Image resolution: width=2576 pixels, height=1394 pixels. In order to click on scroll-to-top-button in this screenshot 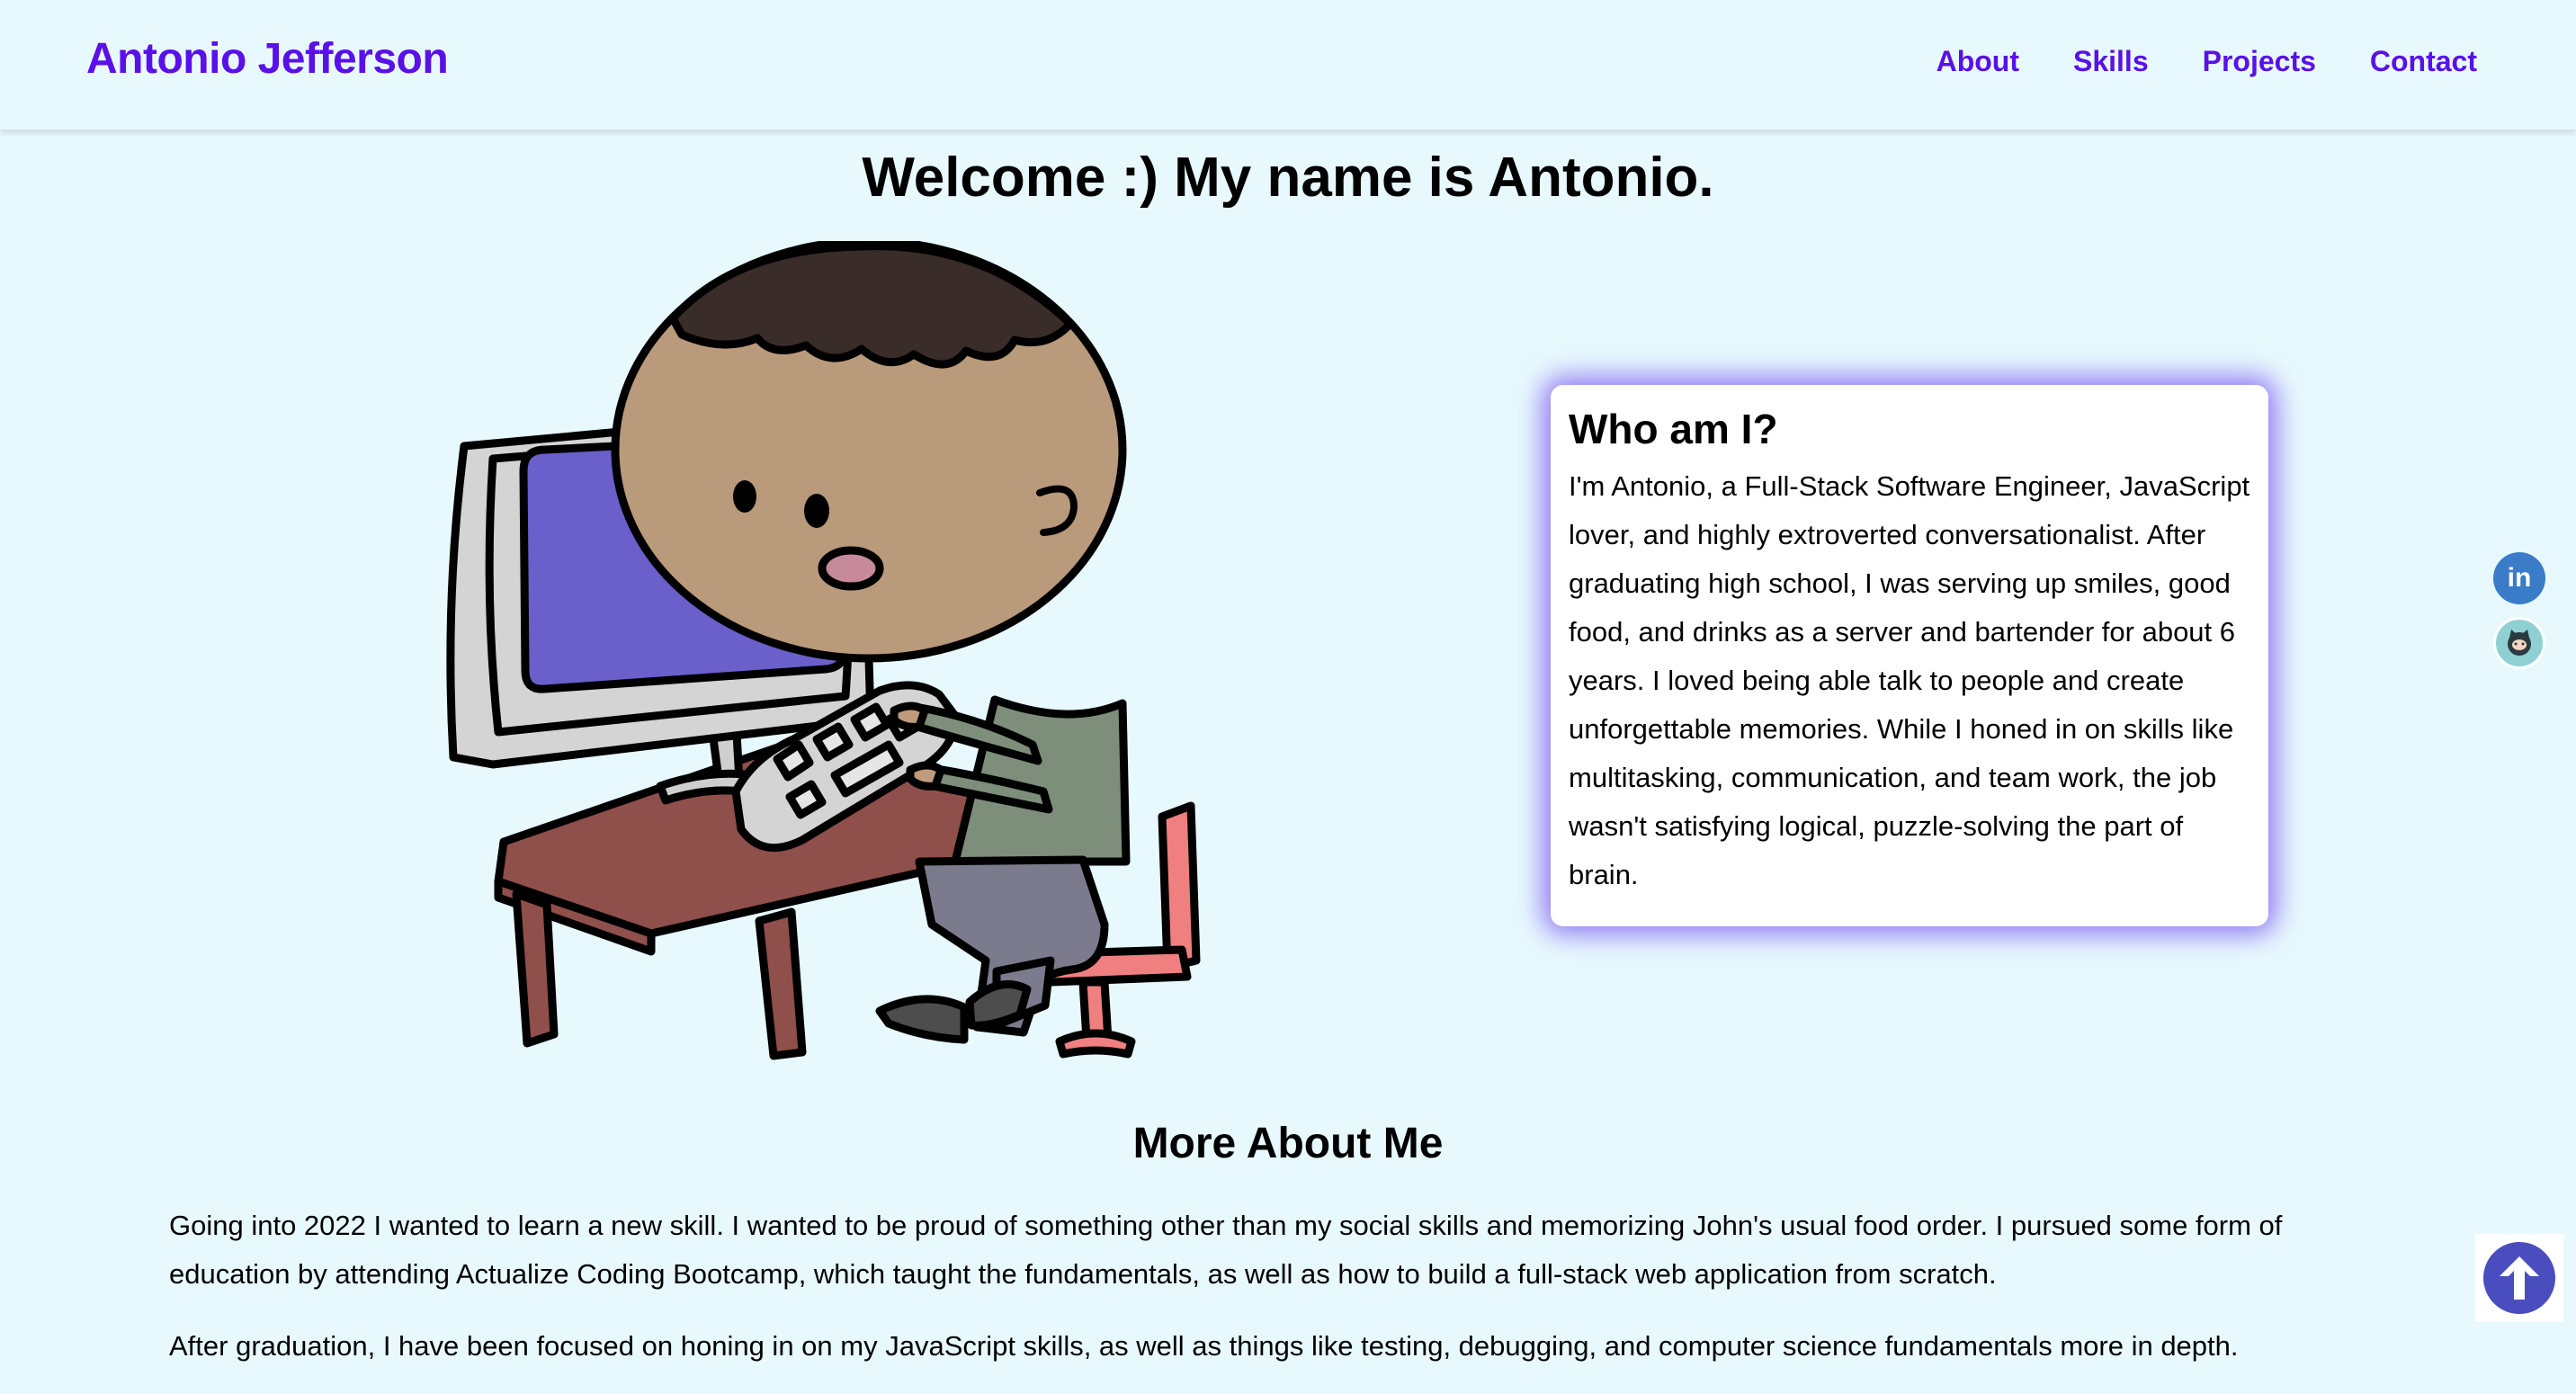, I will do `click(2519, 1278)`.